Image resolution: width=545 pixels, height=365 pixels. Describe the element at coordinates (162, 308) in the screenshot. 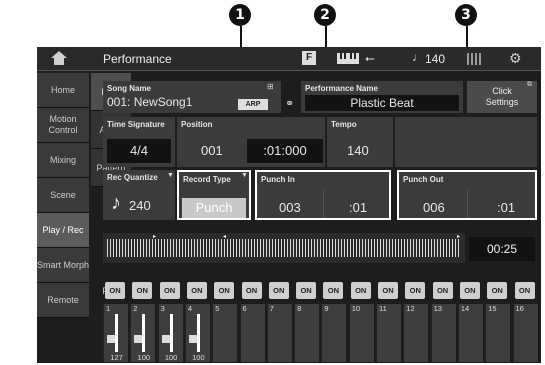

I see `channel-number: 3` at that location.